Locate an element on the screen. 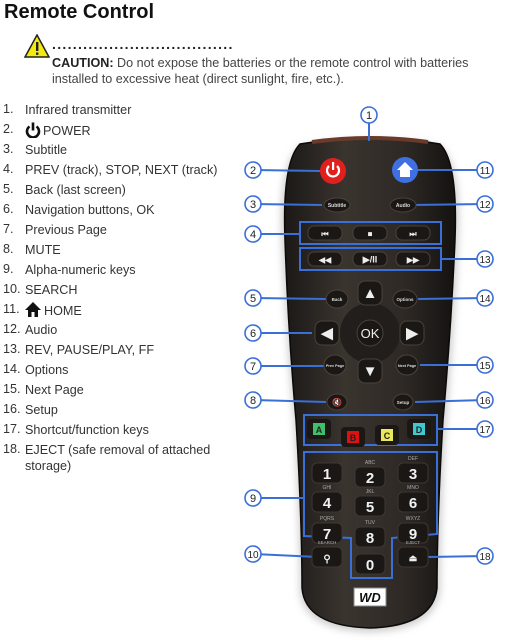 This screenshot has height=640, width=513. search-label: SEARCH is located at coordinates (327, 542).